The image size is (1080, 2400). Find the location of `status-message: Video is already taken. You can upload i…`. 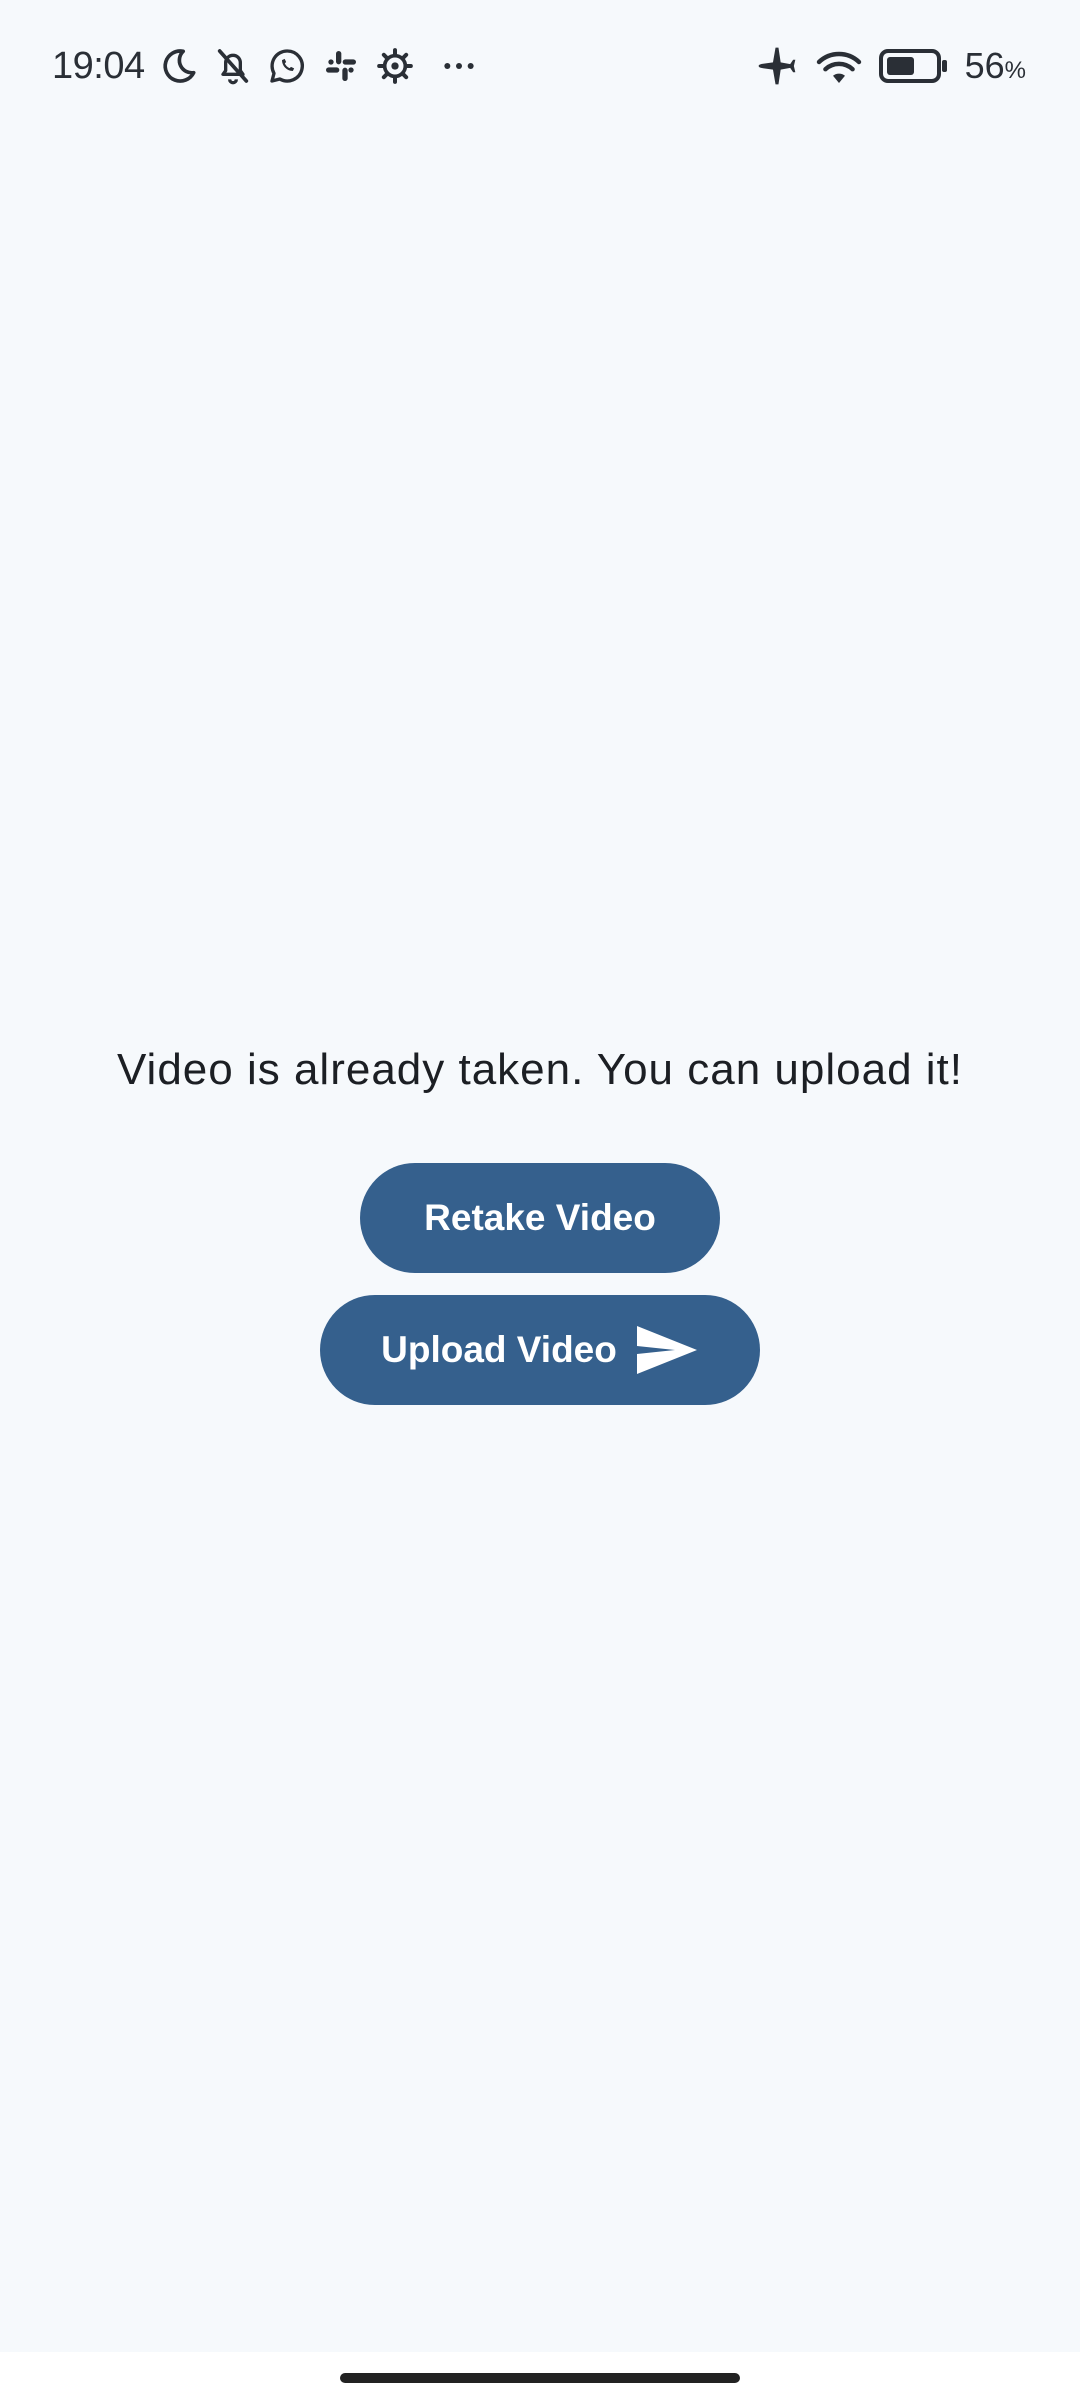

status-message: Video is already taken. You can upload i… is located at coordinates (539, 1069).